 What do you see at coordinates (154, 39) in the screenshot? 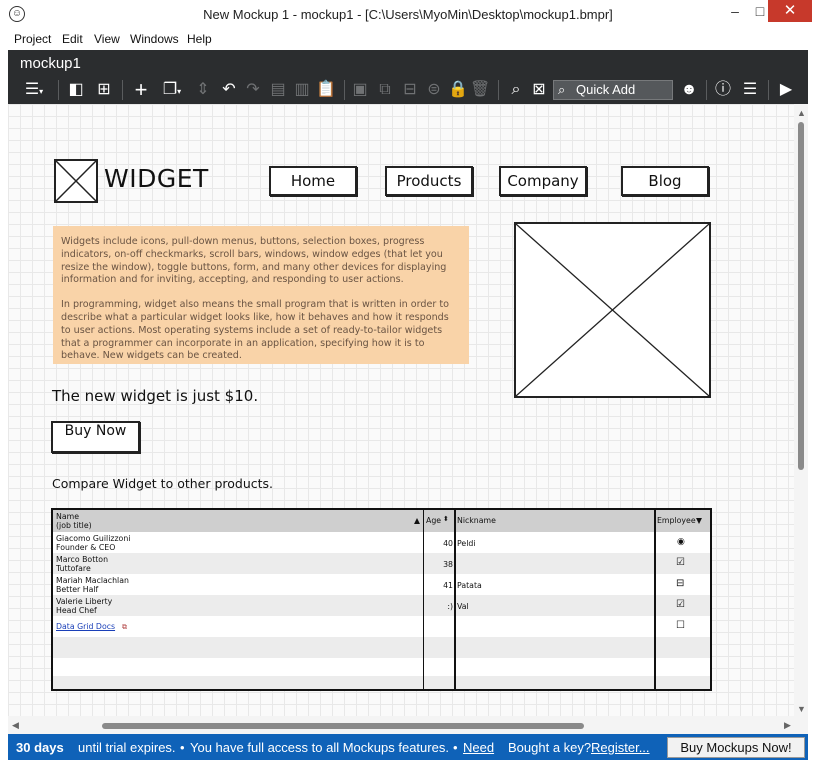
I see `menu-windows: Windows` at bounding box center [154, 39].